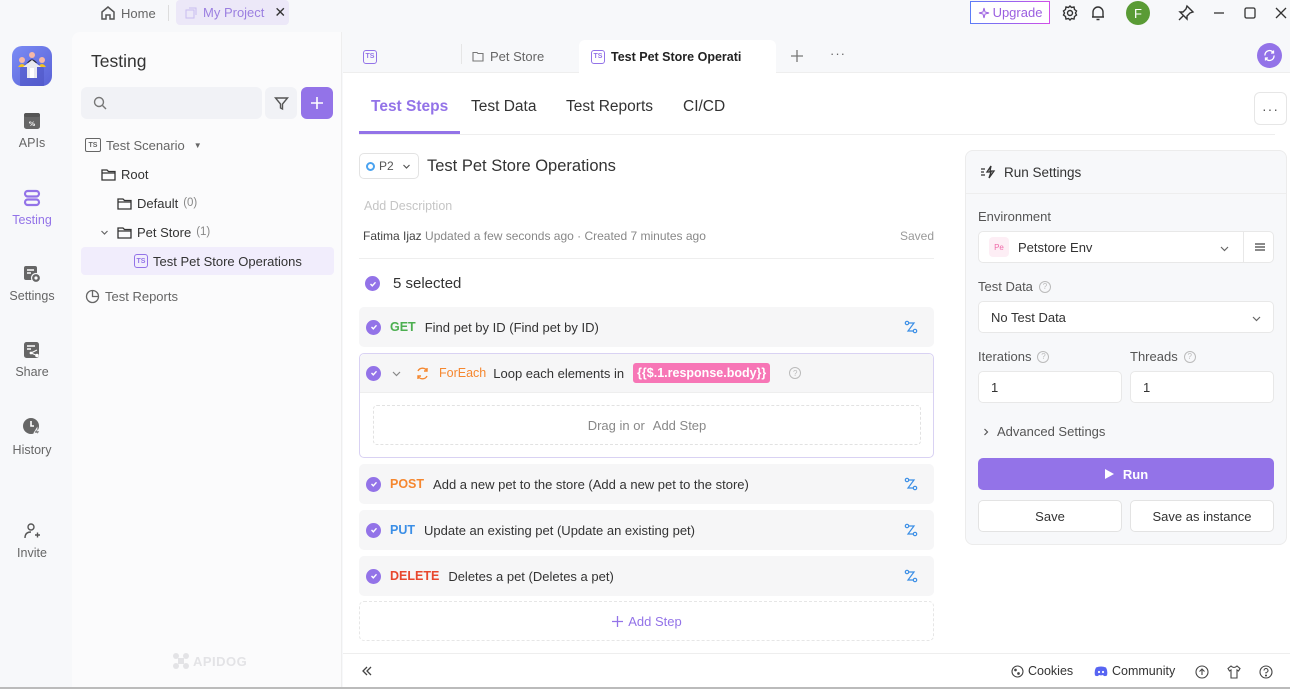 Image resolution: width=1290 pixels, height=689 pixels. I want to click on foreach-expression: {{$.1.response.body}}, so click(702, 373).